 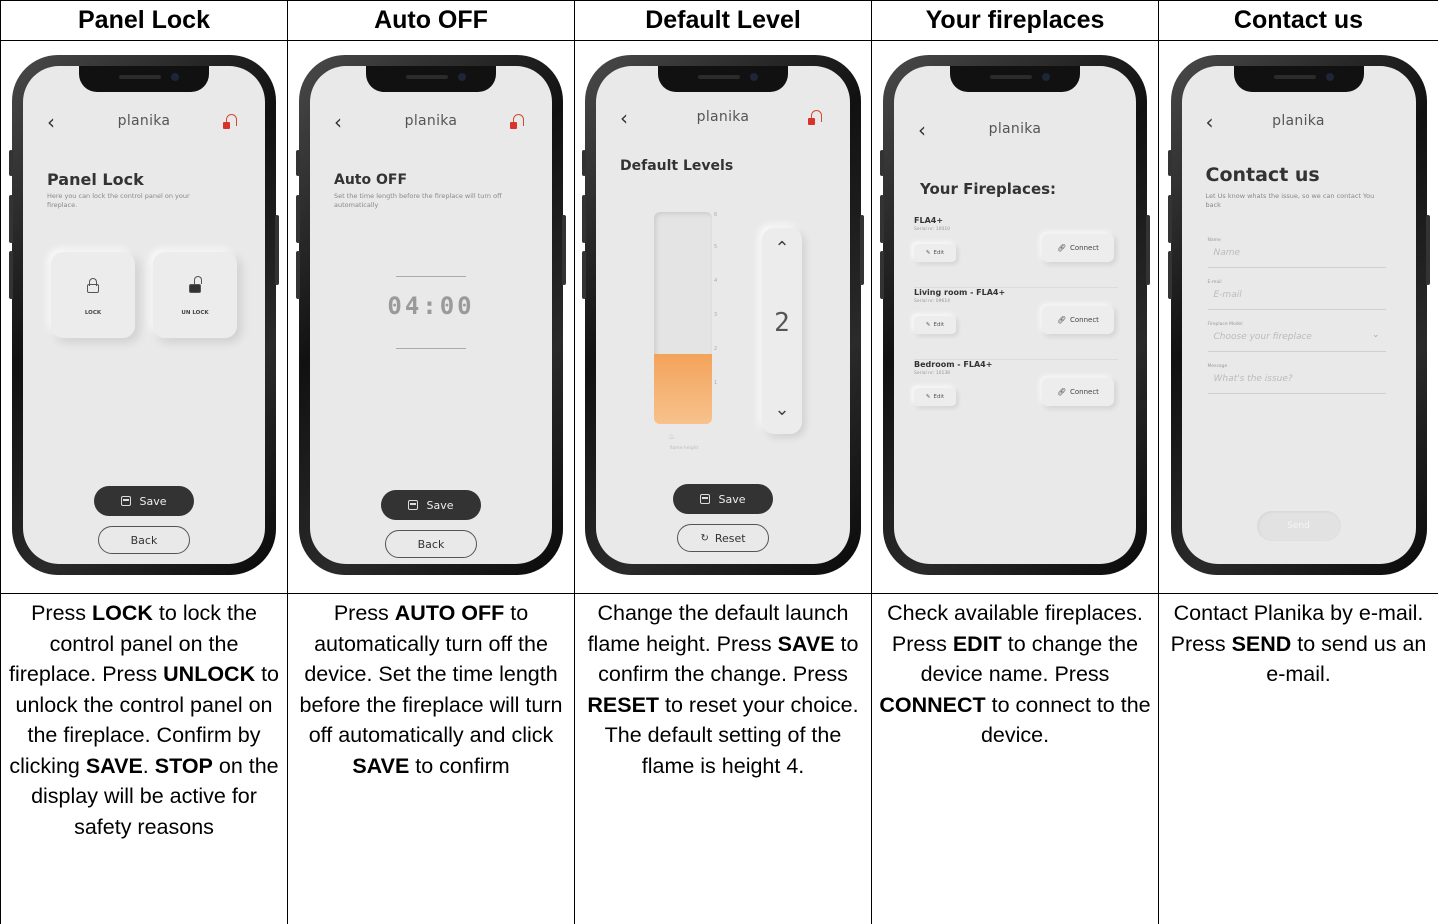 What do you see at coordinates (114, 765) in the screenshot?
I see `bold-keyword: SAVE` at bounding box center [114, 765].